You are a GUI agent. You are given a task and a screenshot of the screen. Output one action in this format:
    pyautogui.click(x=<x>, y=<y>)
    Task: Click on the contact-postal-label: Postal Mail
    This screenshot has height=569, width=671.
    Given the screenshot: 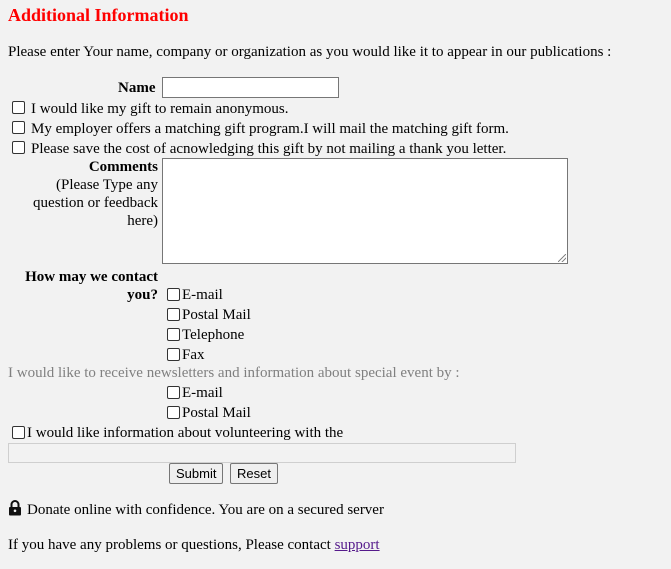 What is the action you would take?
    pyautogui.click(x=216, y=315)
    